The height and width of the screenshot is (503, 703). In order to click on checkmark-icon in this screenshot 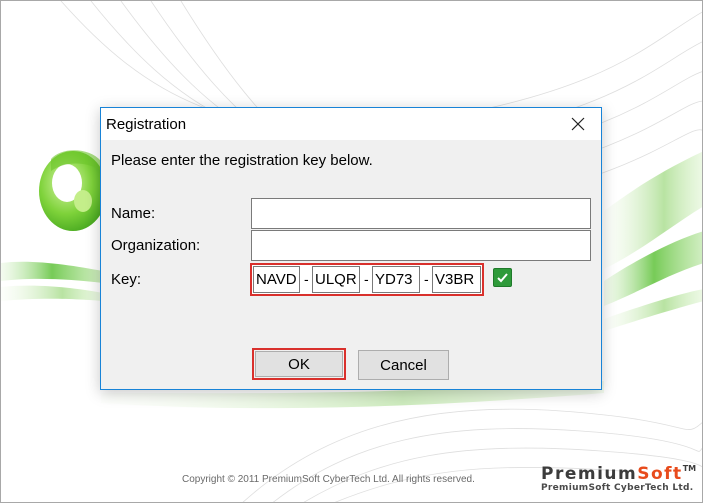, I will do `click(502, 278)`.